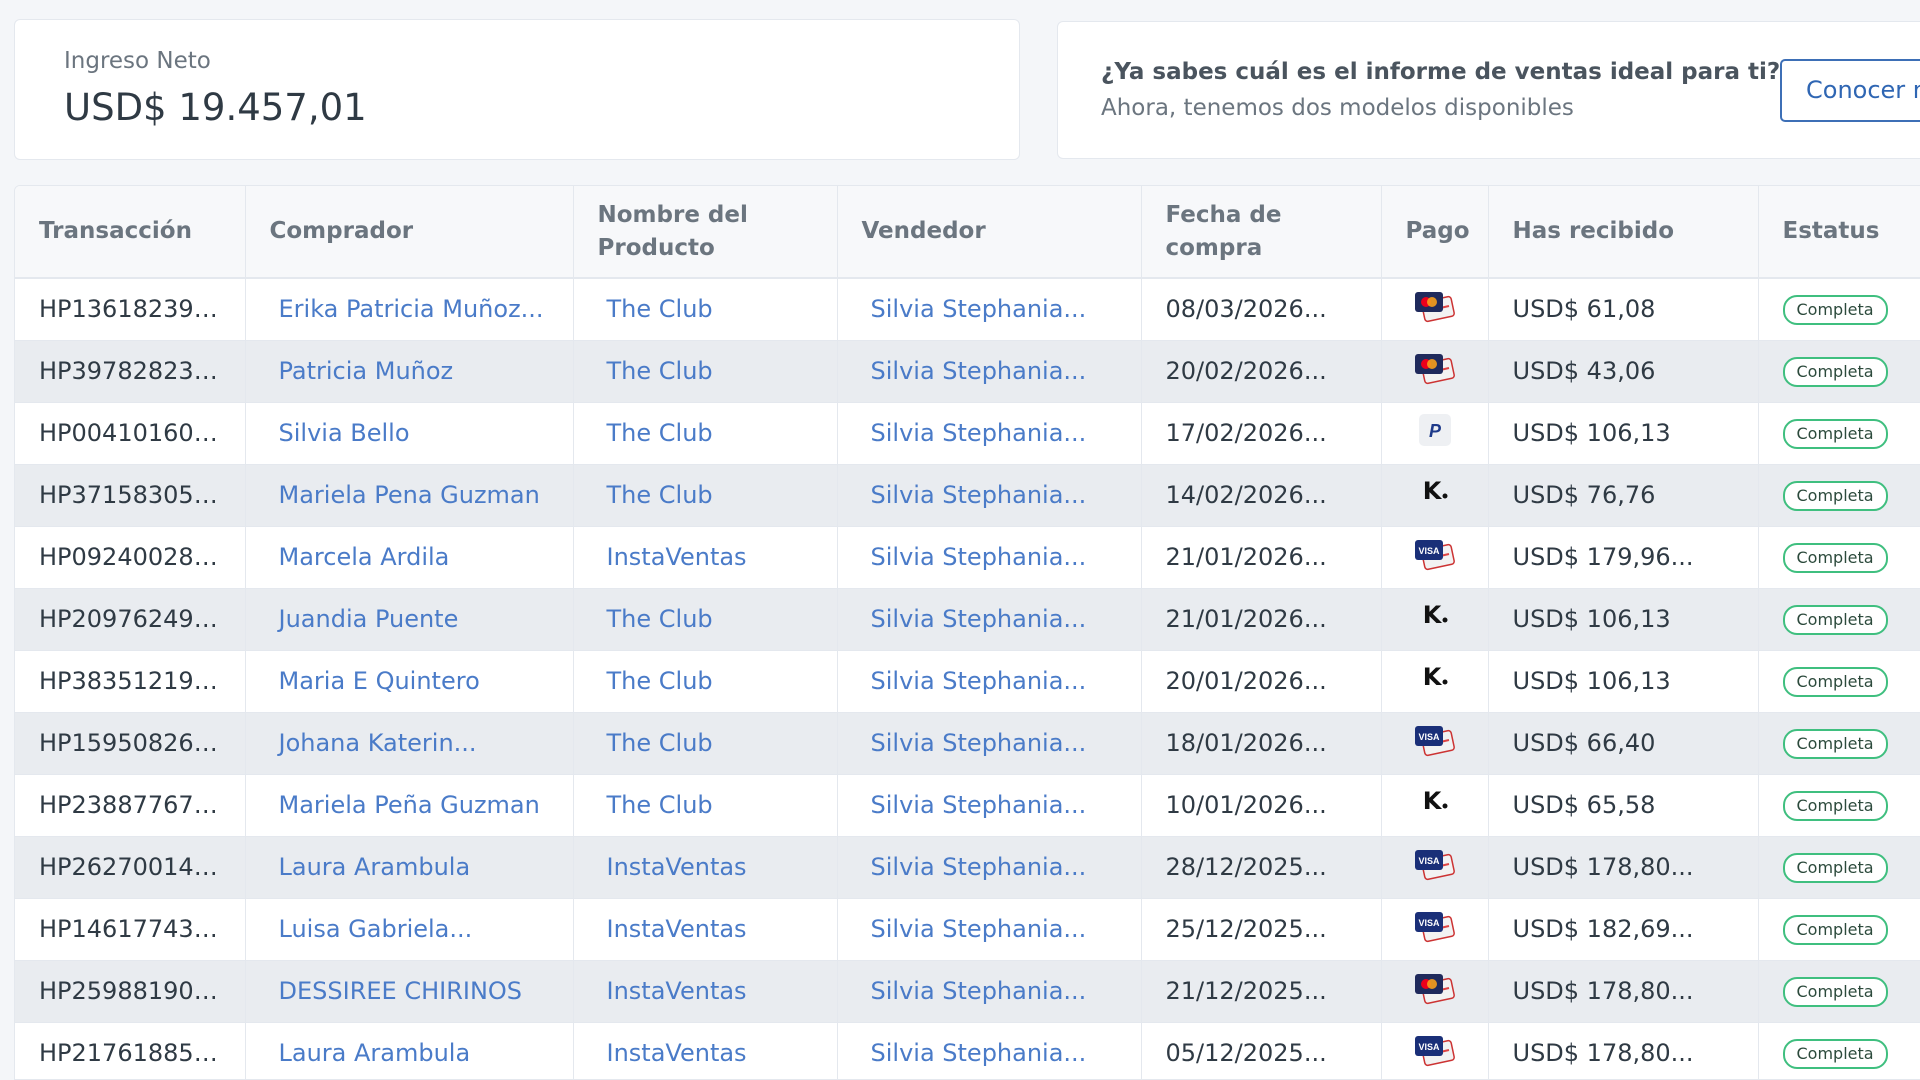  Describe the element at coordinates (1839, 232) in the screenshot. I see `header-status: Estatus` at that location.